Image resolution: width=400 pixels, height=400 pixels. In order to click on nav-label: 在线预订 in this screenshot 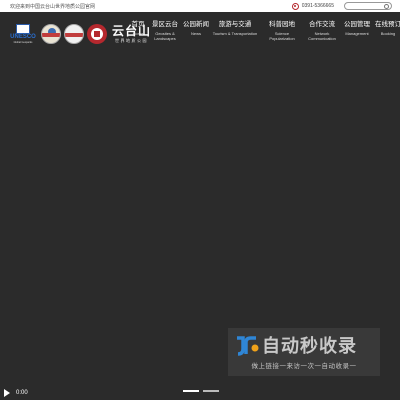, I will do `click(387, 24)`.